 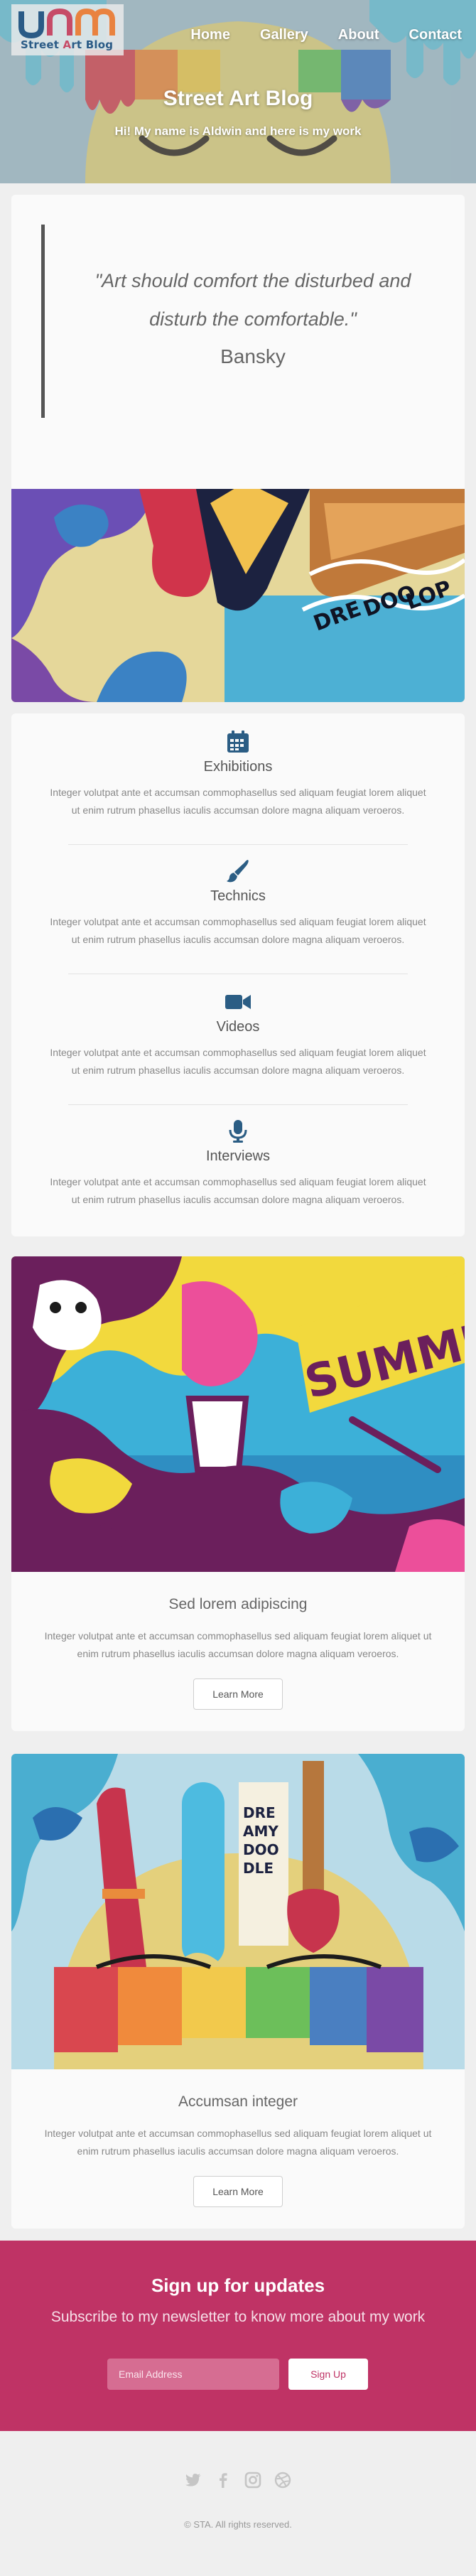 I want to click on feature-title: Exhibitions, so click(x=238, y=767).